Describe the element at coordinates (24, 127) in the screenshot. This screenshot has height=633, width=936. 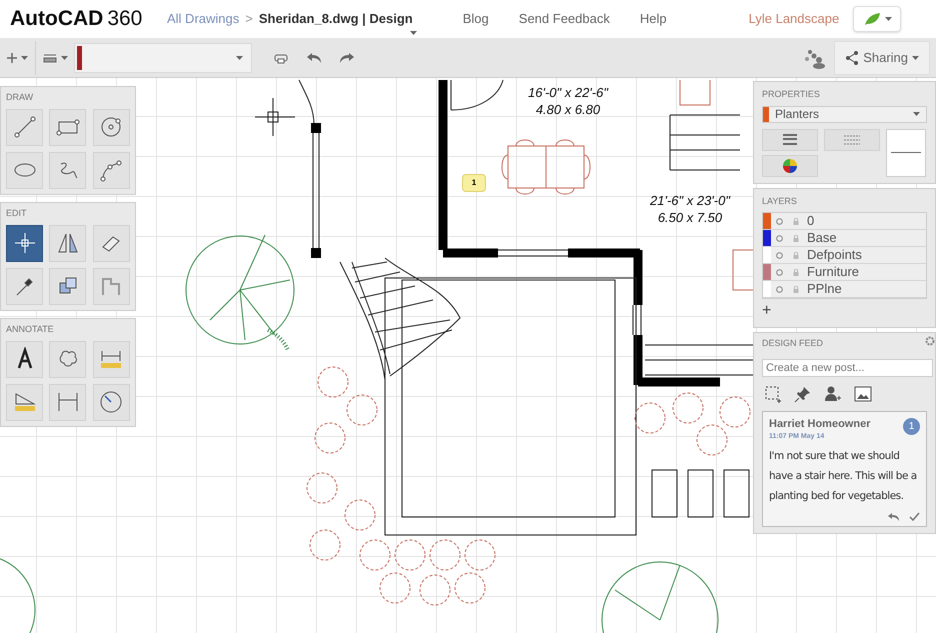
I see `line-icon` at that location.